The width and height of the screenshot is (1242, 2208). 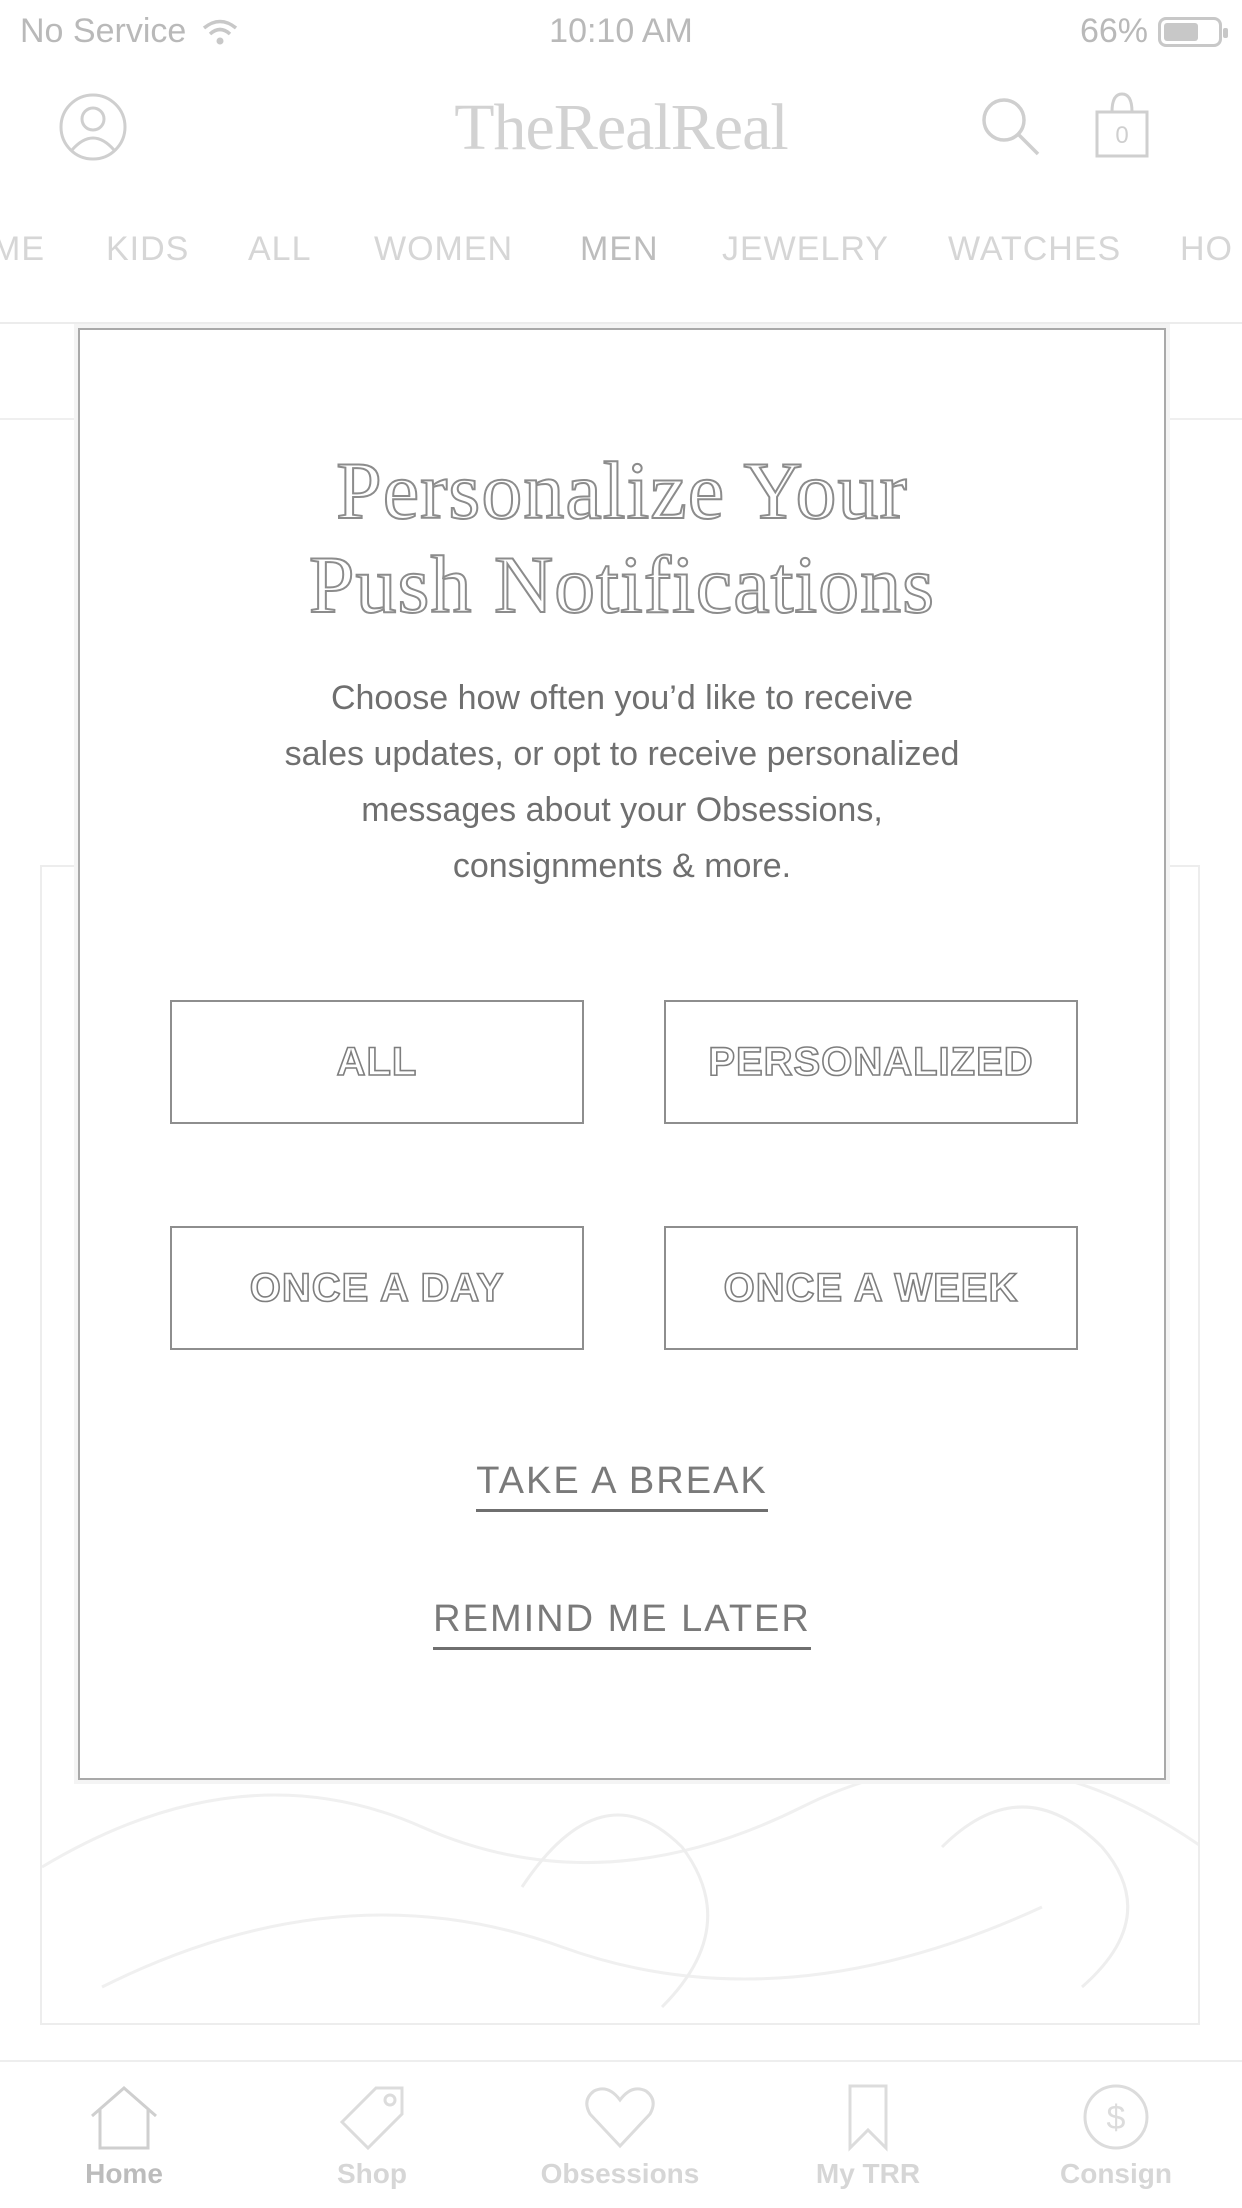 I want to click on bottom-tab-bar: Home Shop Obsessions My TRR $ Consign, so click(x=621, y=2134).